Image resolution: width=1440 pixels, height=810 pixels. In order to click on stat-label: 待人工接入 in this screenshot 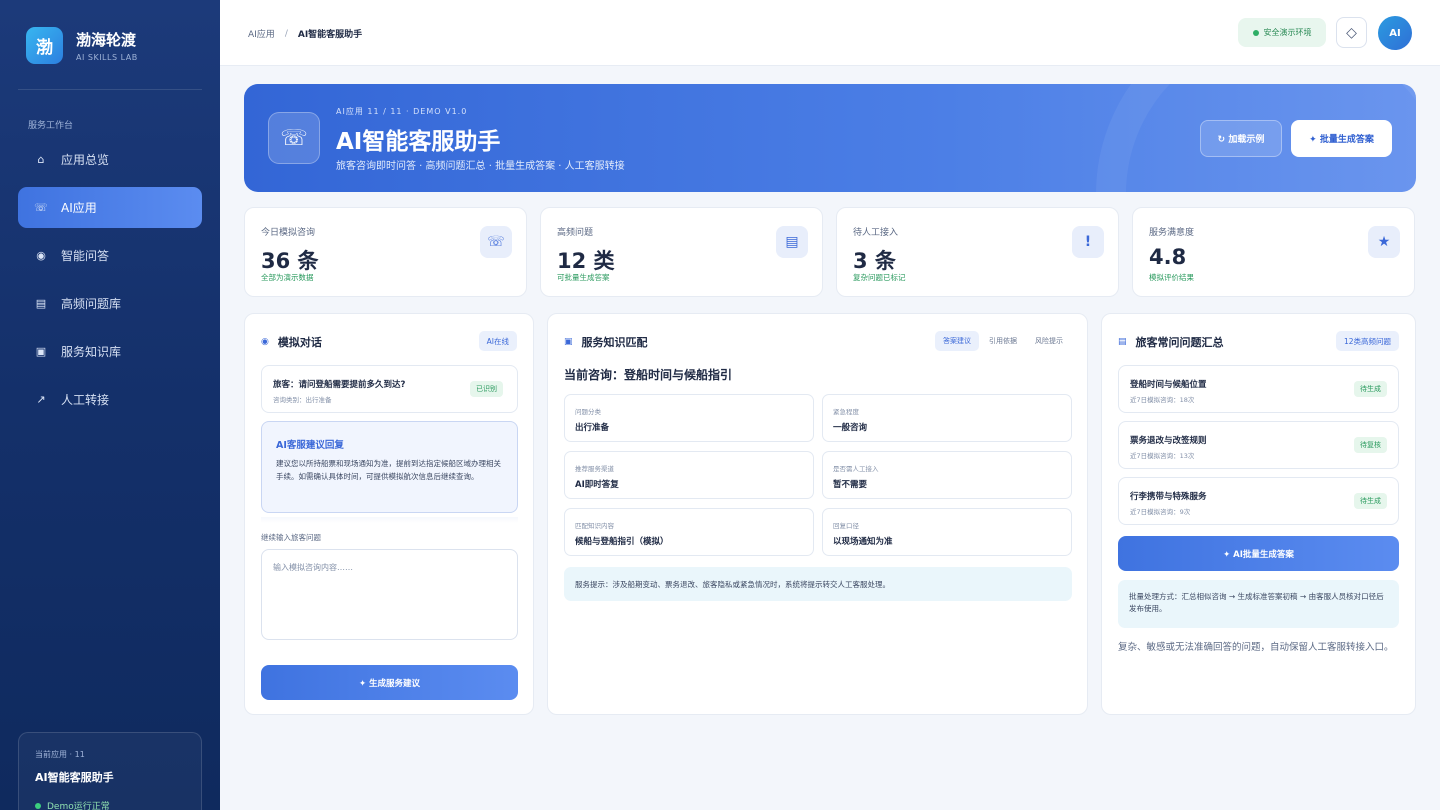, I will do `click(876, 233)`.